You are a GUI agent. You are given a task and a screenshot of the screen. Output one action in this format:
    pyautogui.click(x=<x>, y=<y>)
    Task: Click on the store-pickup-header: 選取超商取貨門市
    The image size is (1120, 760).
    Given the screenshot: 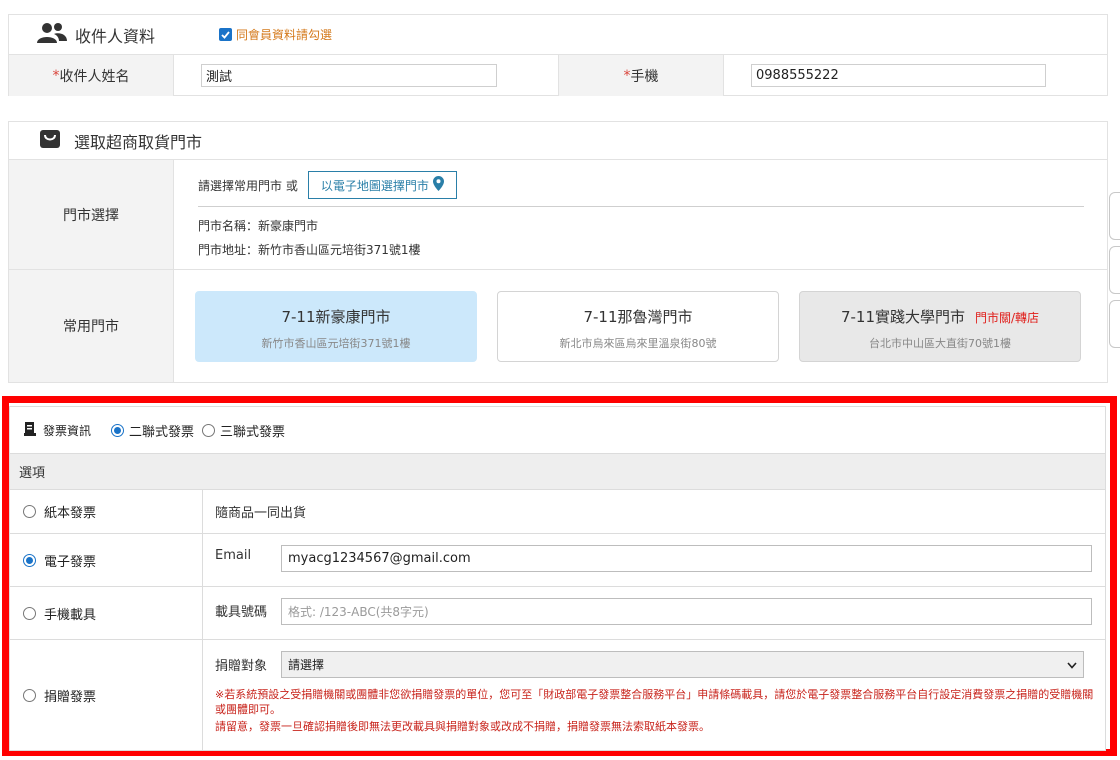 What is the action you would take?
    pyautogui.click(x=558, y=140)
    